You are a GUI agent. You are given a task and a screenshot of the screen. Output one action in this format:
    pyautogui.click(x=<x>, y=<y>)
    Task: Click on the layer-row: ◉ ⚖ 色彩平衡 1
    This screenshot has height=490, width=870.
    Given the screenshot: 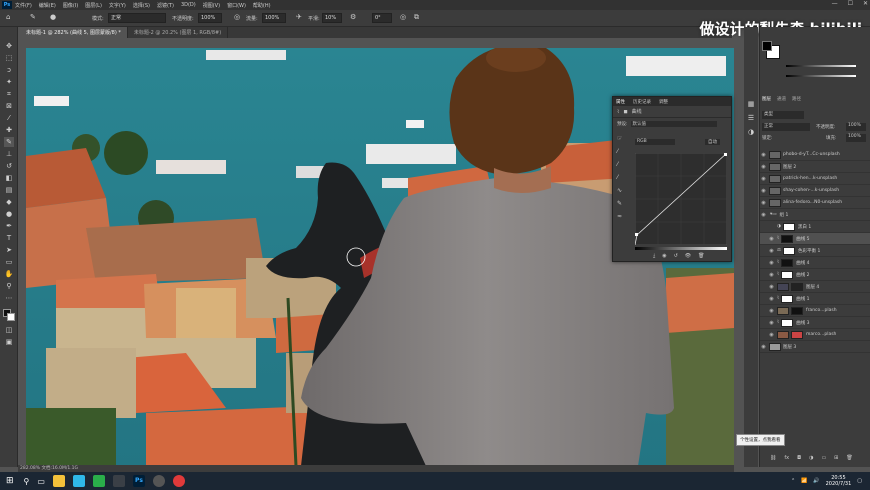 What is the action you would take?
    pyautogui.click(x=815, y=251)
    